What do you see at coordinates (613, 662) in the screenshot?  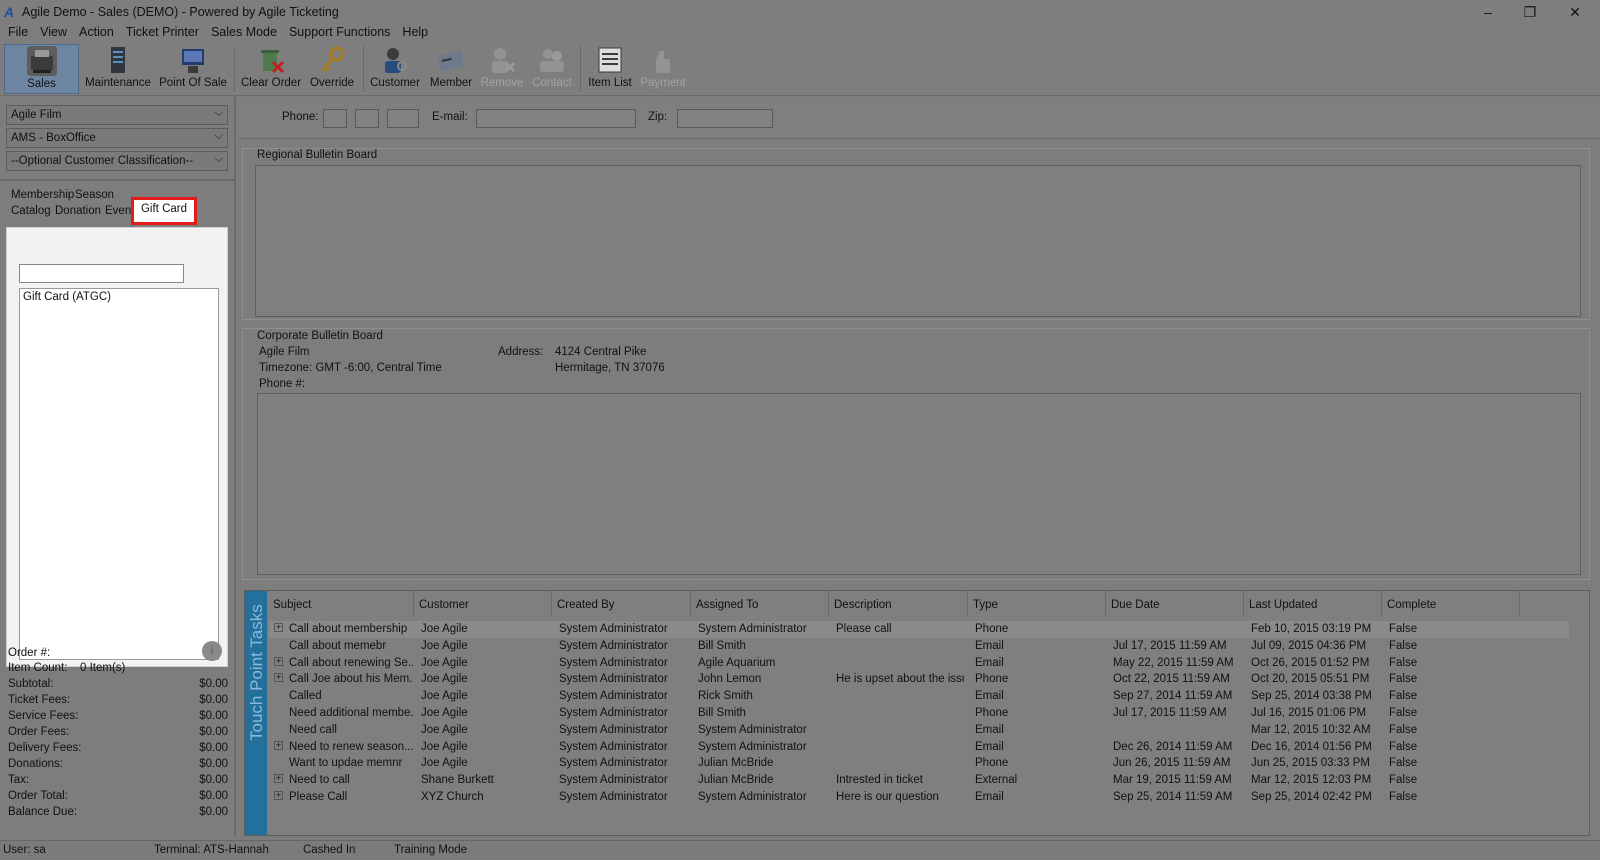 I see `cell-created: System Administrator` at bounding box center [613, 662].